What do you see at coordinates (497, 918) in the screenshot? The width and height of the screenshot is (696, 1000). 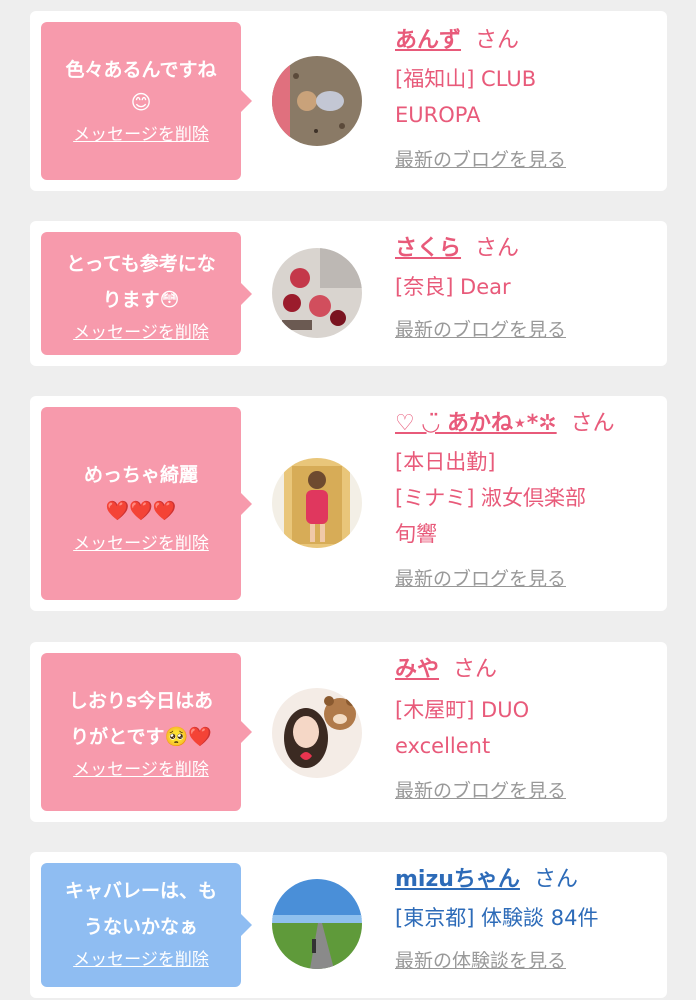 I see `shop-line: [東京都] 体験談 84件` at bounding box center [497, 918].